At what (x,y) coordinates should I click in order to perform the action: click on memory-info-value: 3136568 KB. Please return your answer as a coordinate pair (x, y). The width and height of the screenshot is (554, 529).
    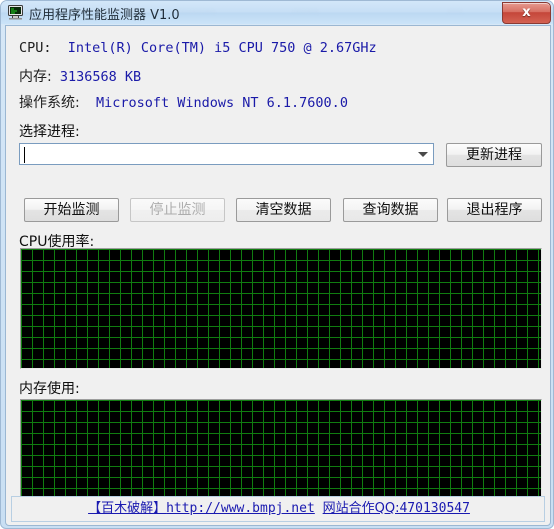
    Looking at the image, I should click on (100, 77).